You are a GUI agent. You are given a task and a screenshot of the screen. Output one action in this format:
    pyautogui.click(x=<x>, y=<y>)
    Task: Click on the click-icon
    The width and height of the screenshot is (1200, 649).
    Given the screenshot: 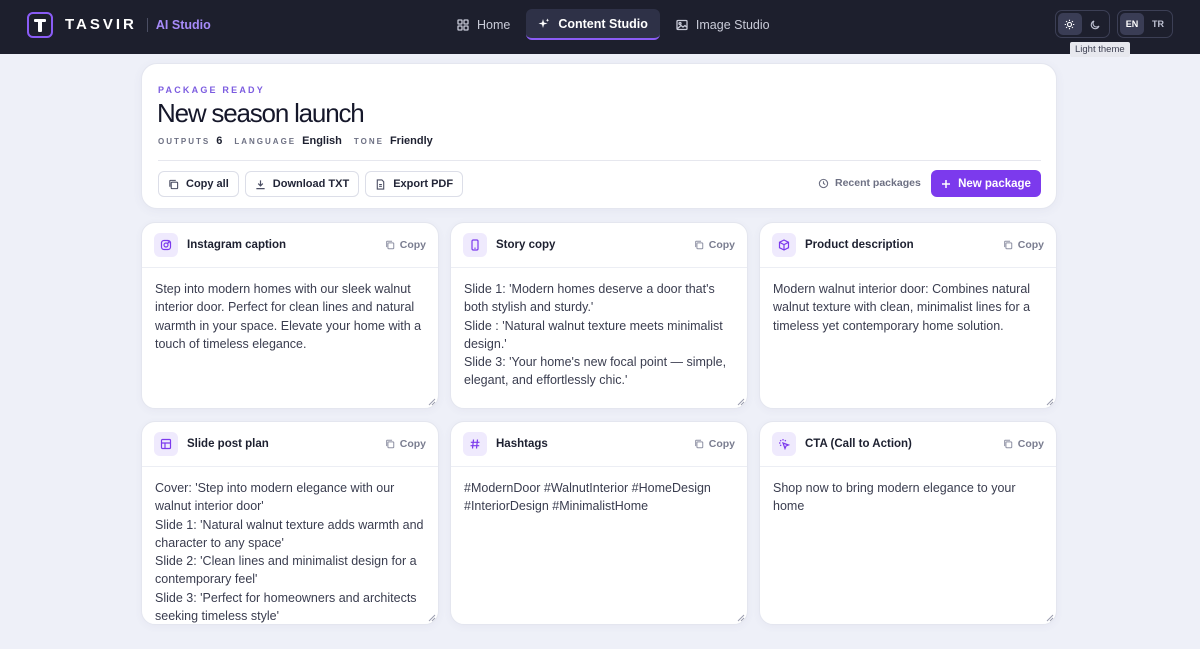 What is the action you would take?
    pyautogui.click(x=784, y=444)
    